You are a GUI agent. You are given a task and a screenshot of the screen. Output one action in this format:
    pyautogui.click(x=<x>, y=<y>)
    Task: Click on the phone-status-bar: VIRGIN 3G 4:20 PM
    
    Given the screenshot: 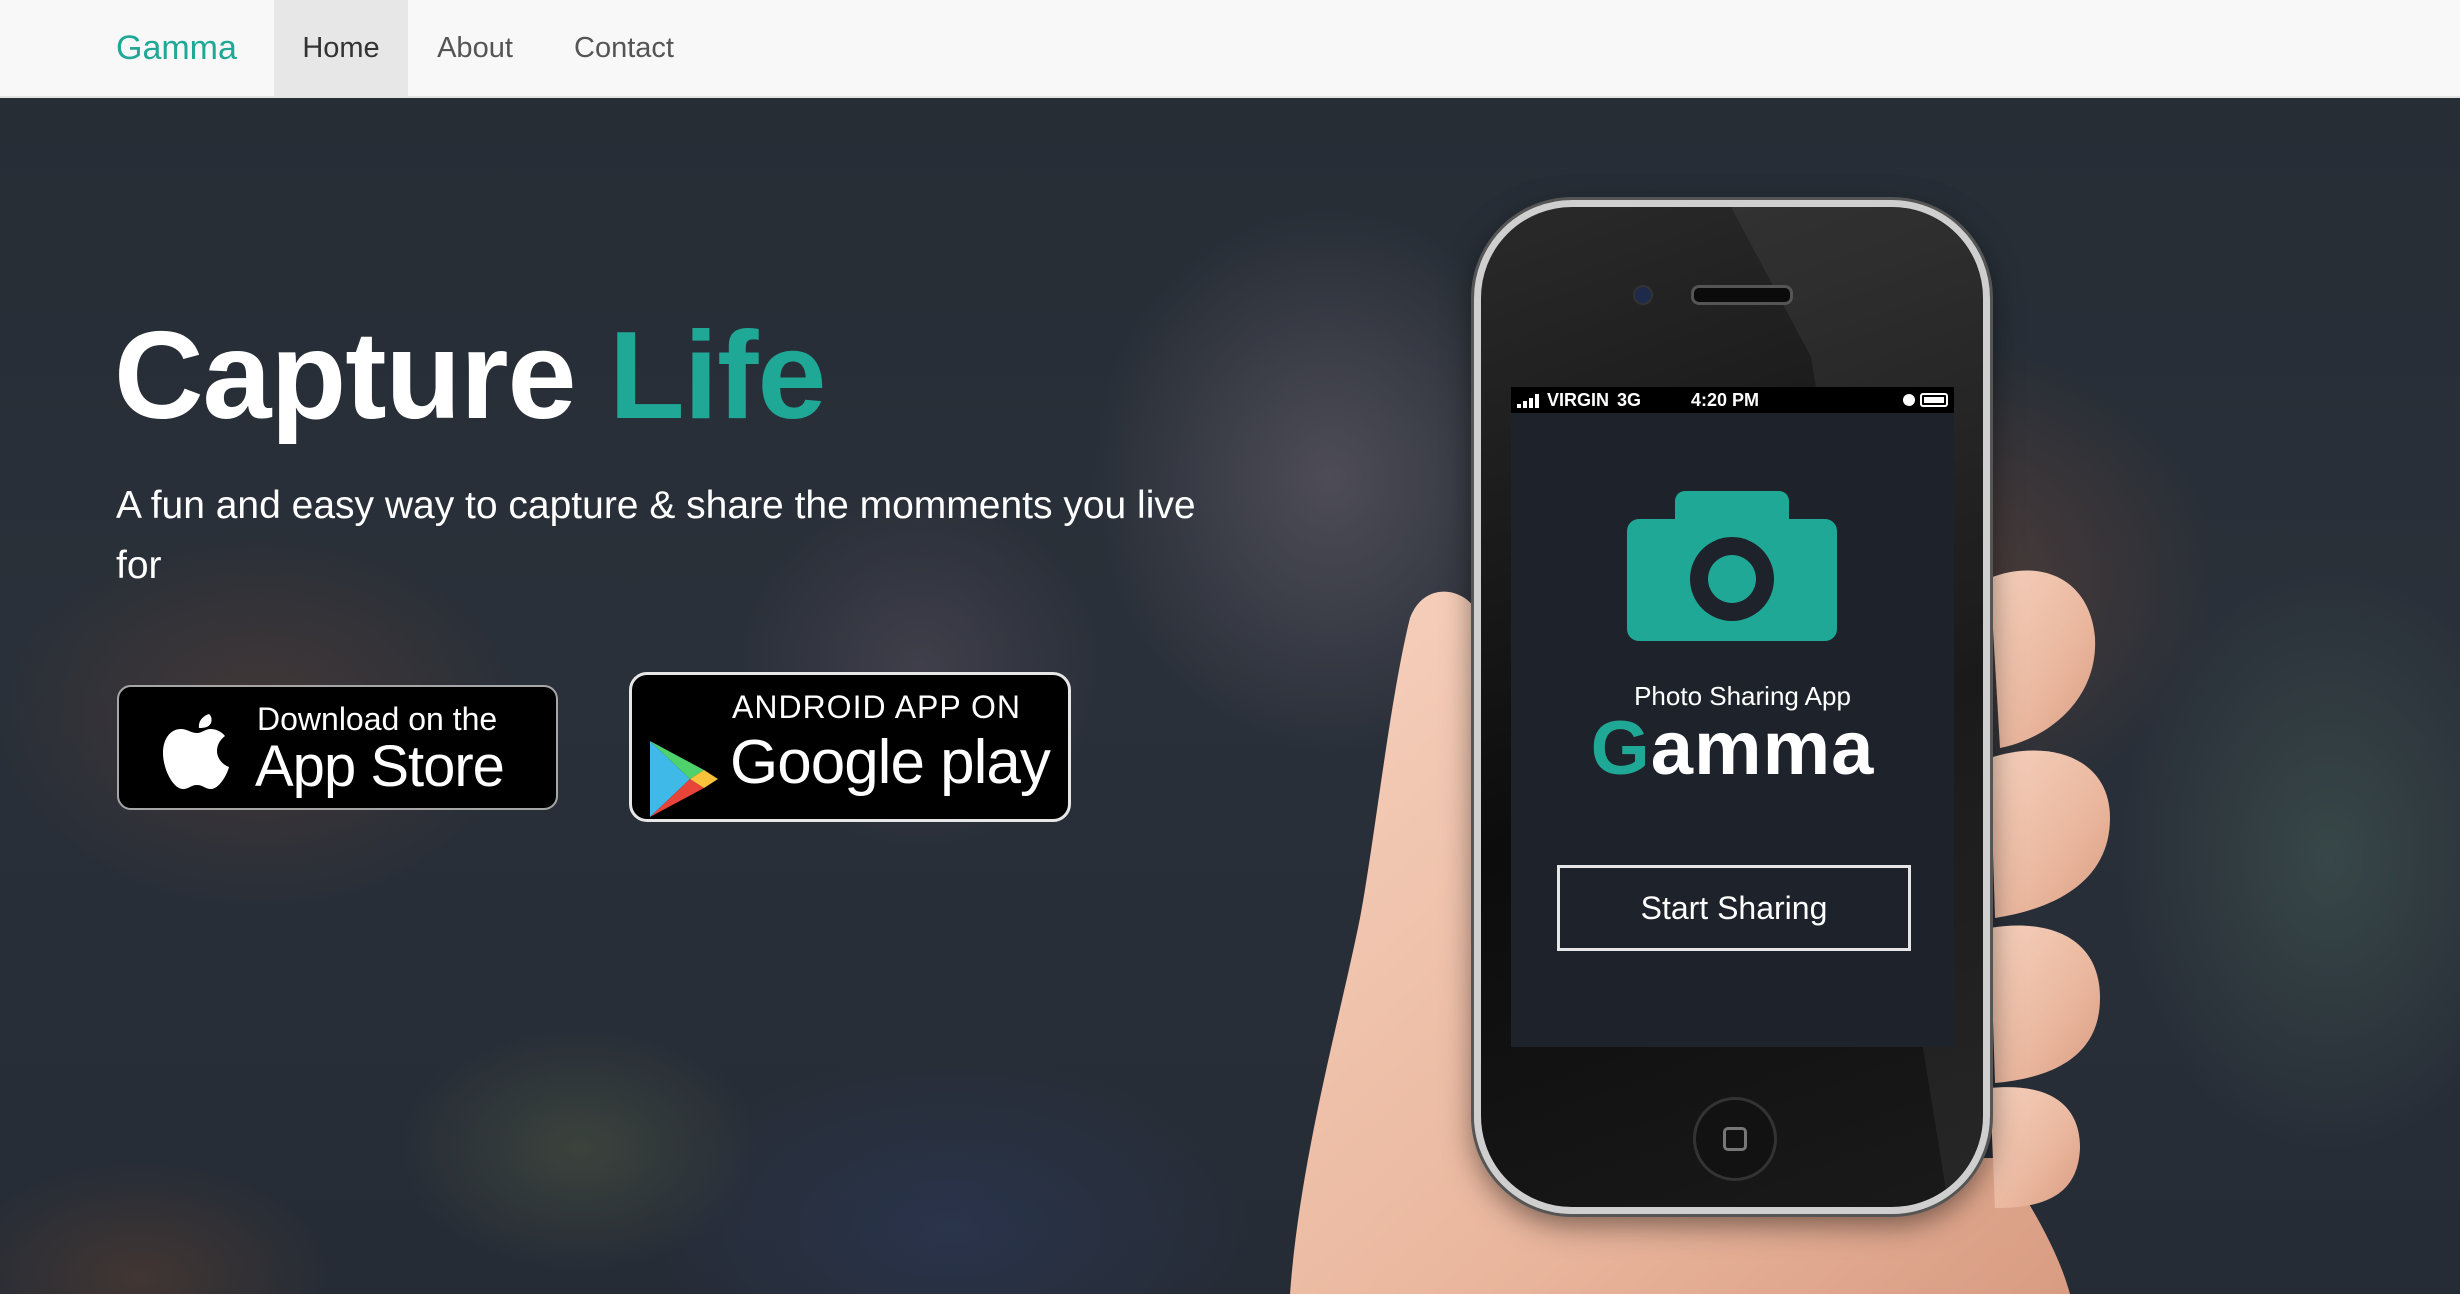 What is the action you would take?
    pyautogui.click(x=1732, y=400)
    